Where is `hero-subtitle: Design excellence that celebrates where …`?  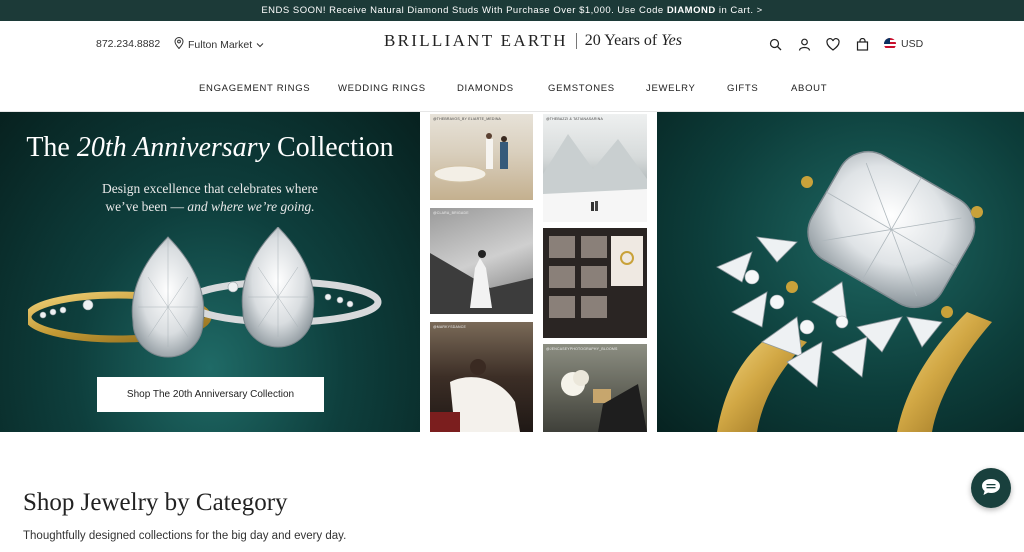 hero-subtitle: Design excellence that celebrates where … is located at coordinates (210, 198).